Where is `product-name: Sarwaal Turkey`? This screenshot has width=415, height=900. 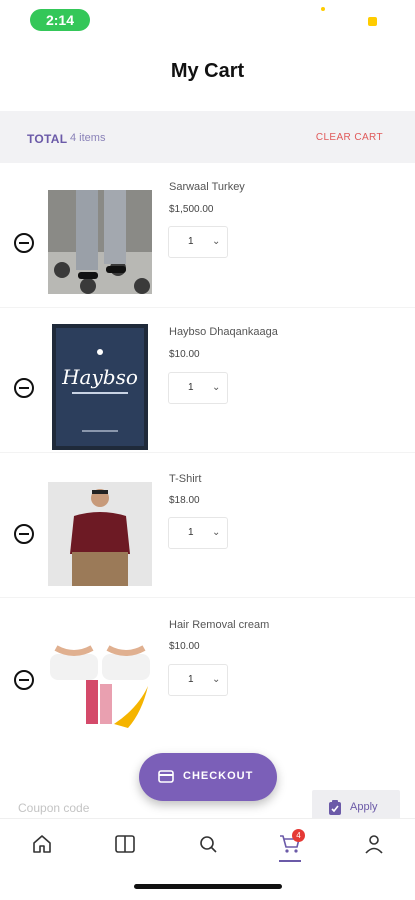
product-name: Sarwaal Turkey is located at coordinates (207, 187).